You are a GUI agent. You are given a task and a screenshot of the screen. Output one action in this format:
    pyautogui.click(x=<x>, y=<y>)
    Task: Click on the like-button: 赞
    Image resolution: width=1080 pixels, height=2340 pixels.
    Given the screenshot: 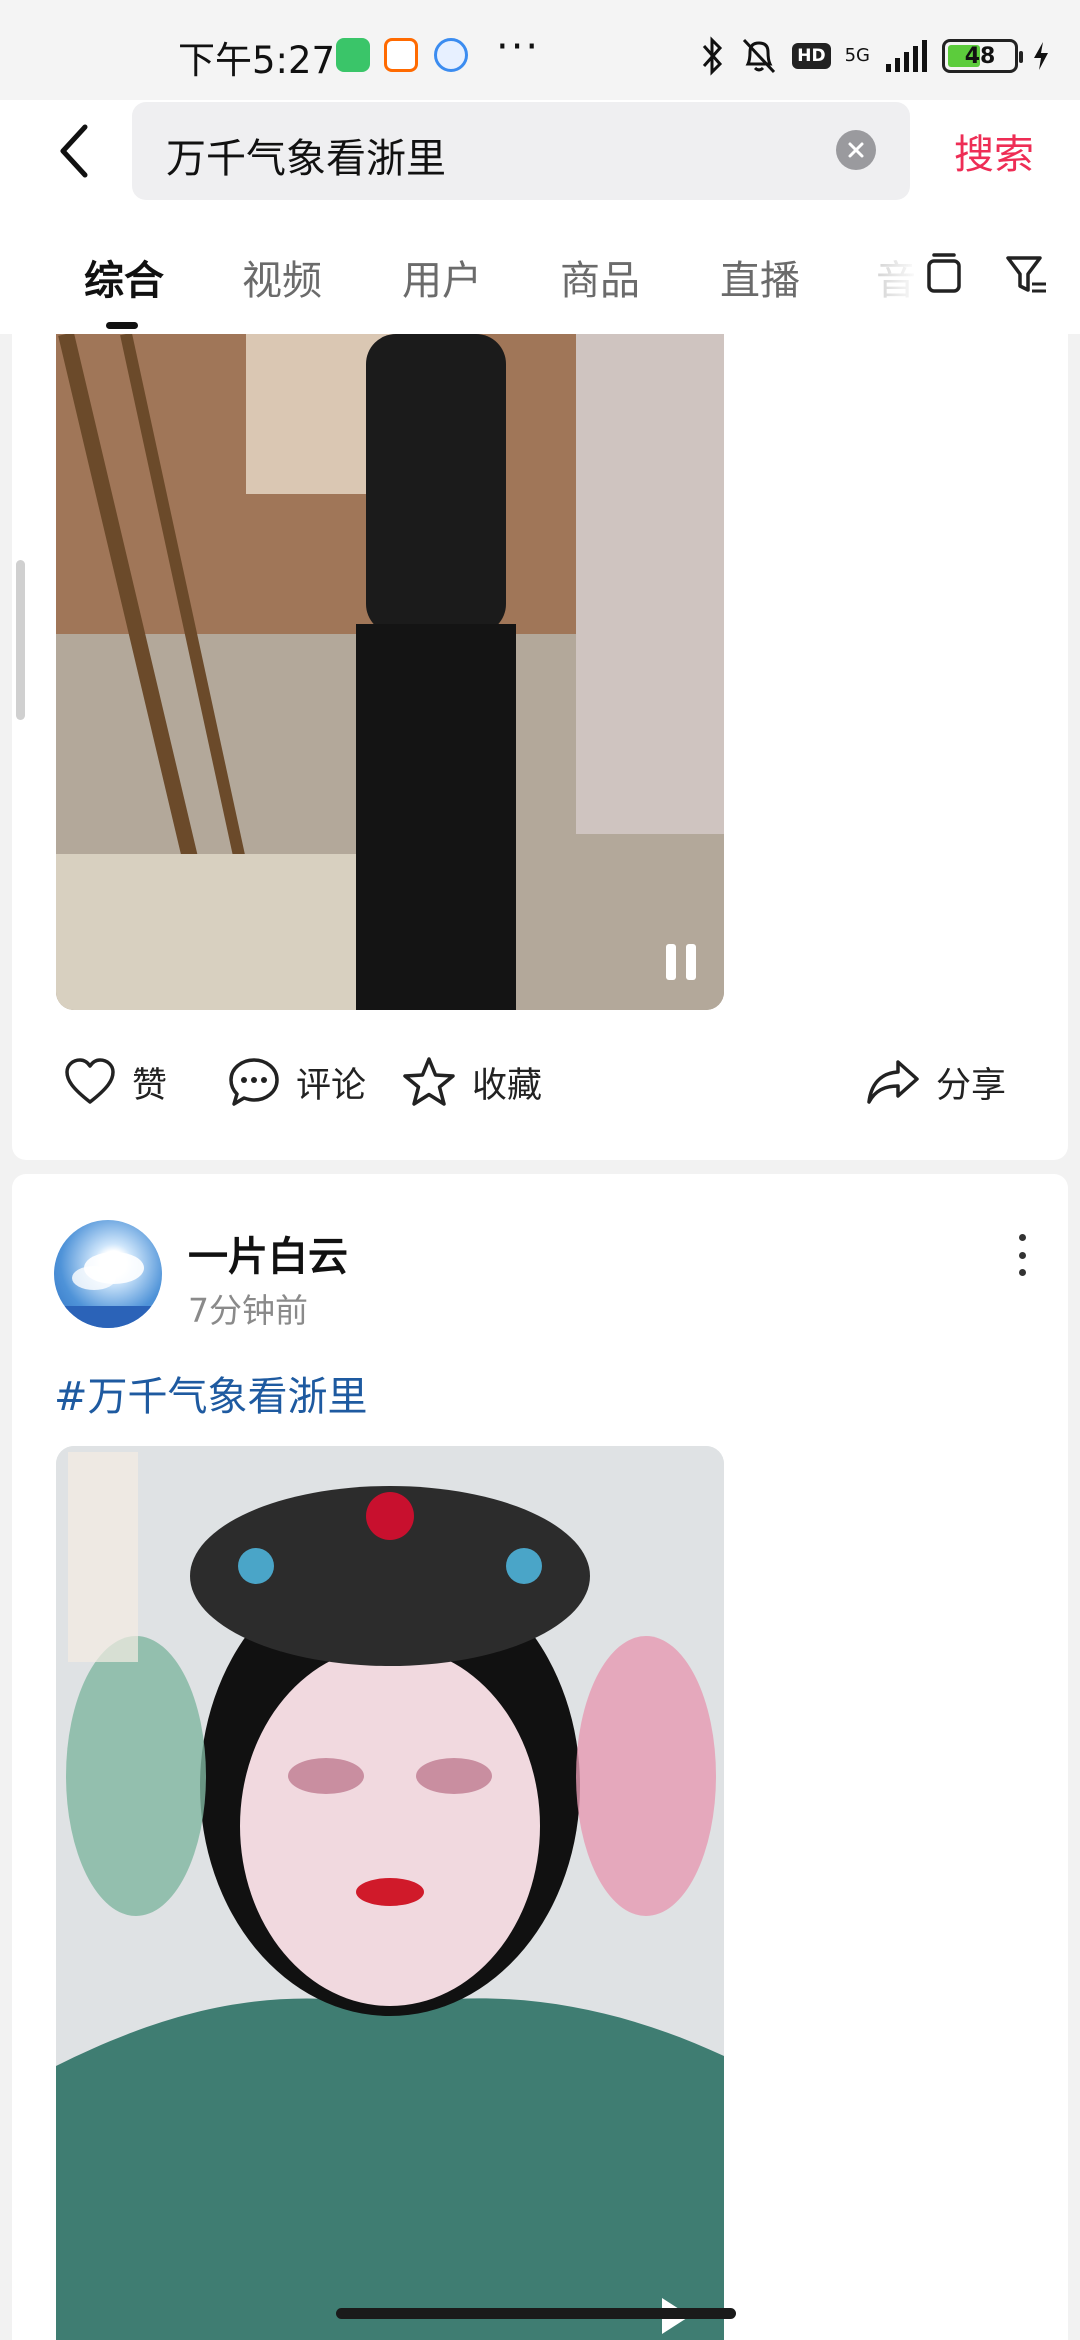 What is the action you would take?
    pyautogui.click(x=115, y=1082)
    